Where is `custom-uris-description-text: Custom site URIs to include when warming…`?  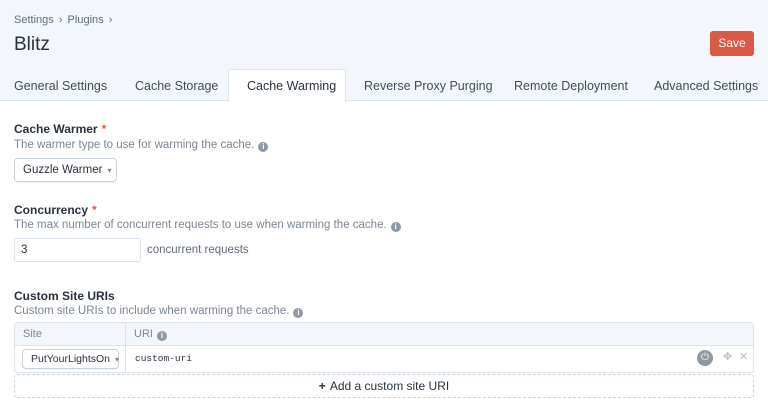
custom-uris-description-text: Custom site URIs to include when warming… is located at coordinates (152, 311).